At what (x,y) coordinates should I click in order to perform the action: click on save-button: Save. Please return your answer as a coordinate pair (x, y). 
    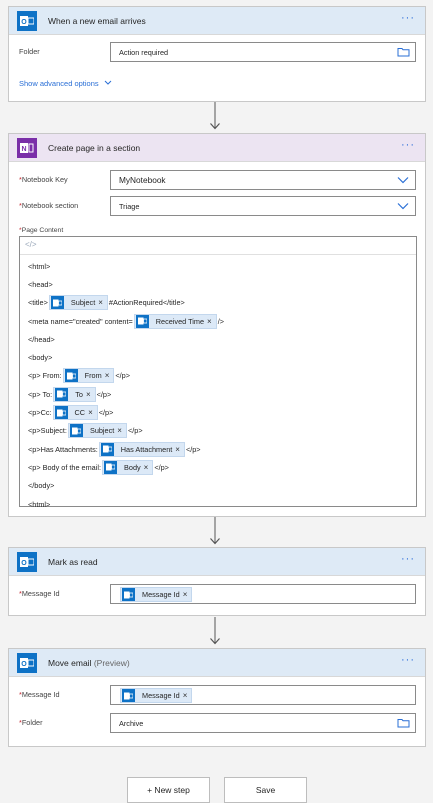
    Looking at the image, I should click on (265, 790).